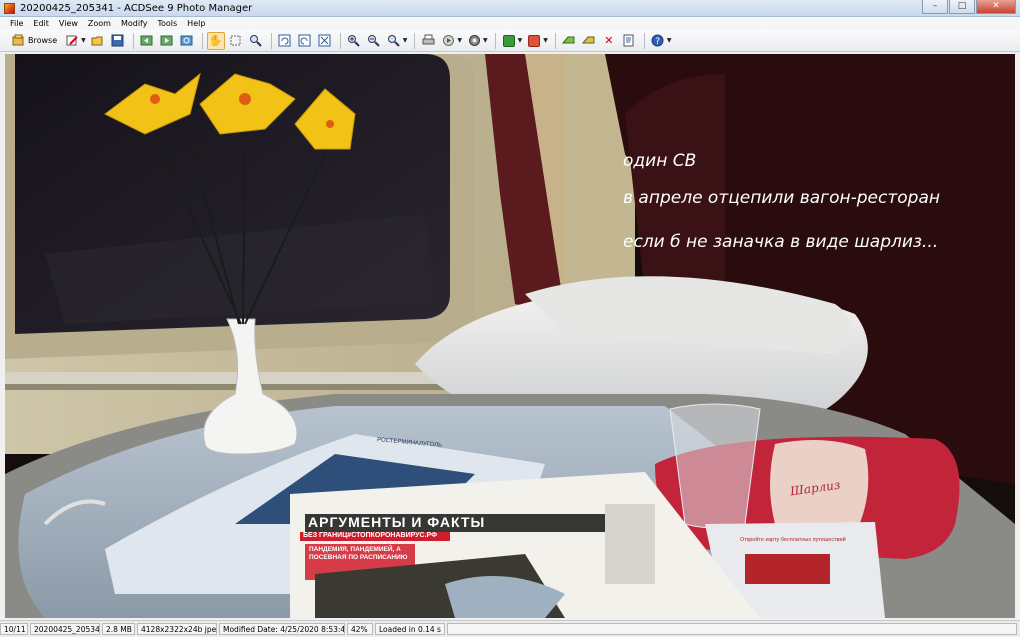 Image resolution: width=1020 pixels, height=637 pixels. What do you see at coordinates (14, 629) in the screenshot?
I see `status-index: 10/11` at bounding box center [14, 629].